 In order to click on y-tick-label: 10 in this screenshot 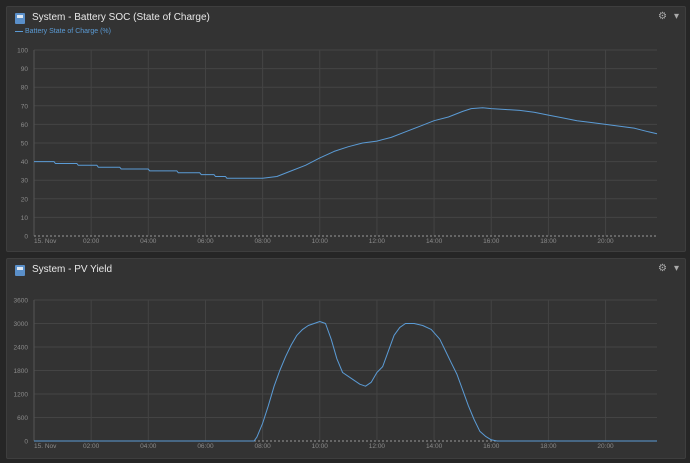, I will do `click(25, 218)`.